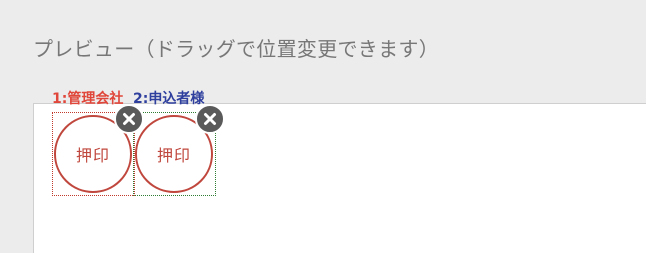 The width and height of the screenshot is (646, 253). What do you see at coordinates (169, 99) in the screenshot?
I see `stamp-label-applicant: 2:申込者様` at bounding box center [169, 99].